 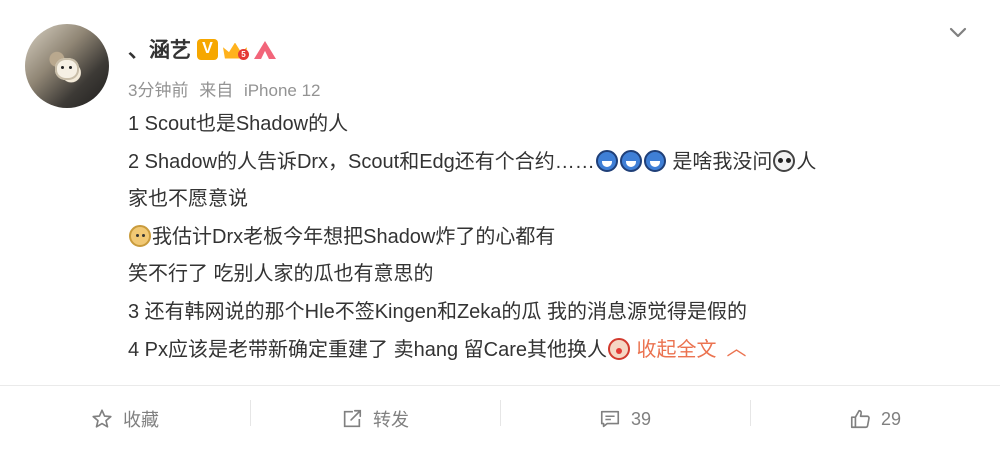 I want to click on content-line: 我估计Drx老板今年想把Shadow炸了的心都有, so click(x=553, y=238).